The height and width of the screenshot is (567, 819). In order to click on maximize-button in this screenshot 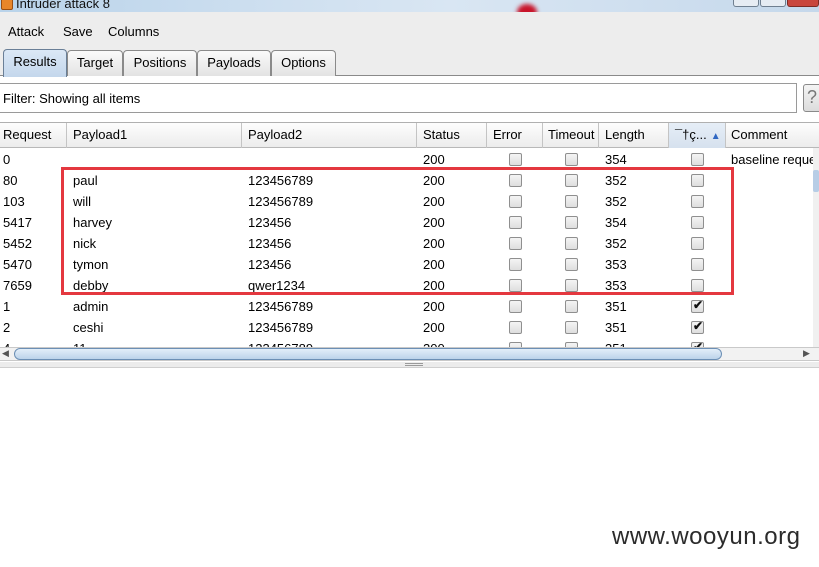, I will do `click(773, 3)`.